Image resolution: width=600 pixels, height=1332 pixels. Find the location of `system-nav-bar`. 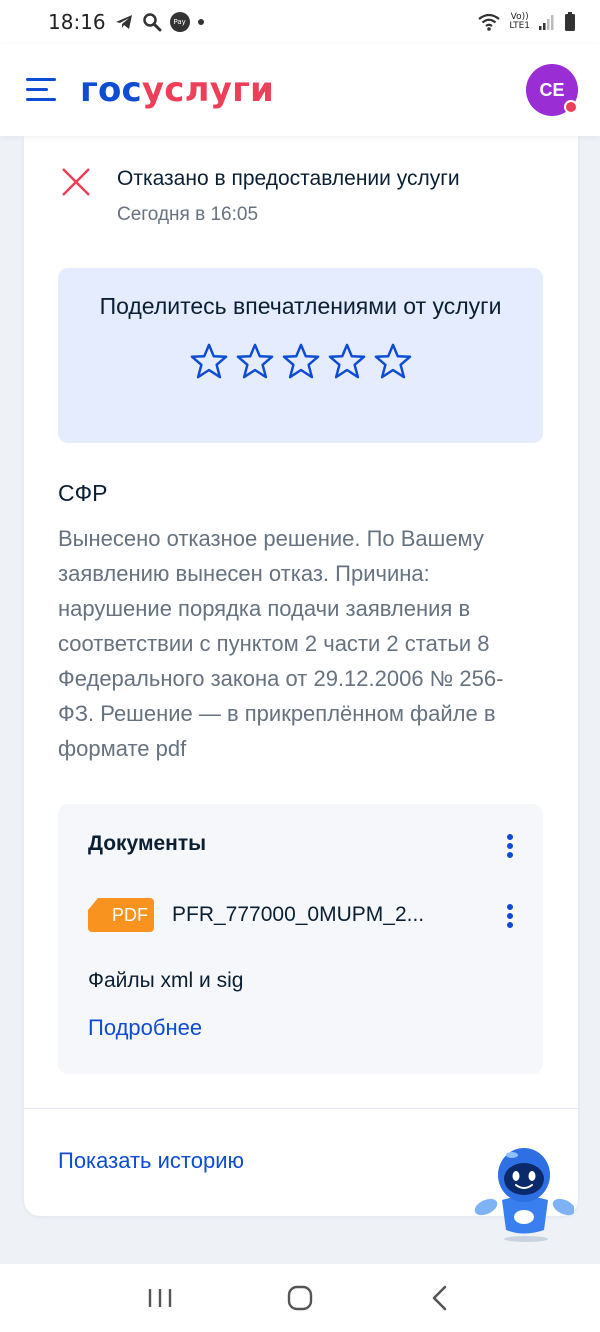

system-nav-bar is located at coordinates (300, 1298).